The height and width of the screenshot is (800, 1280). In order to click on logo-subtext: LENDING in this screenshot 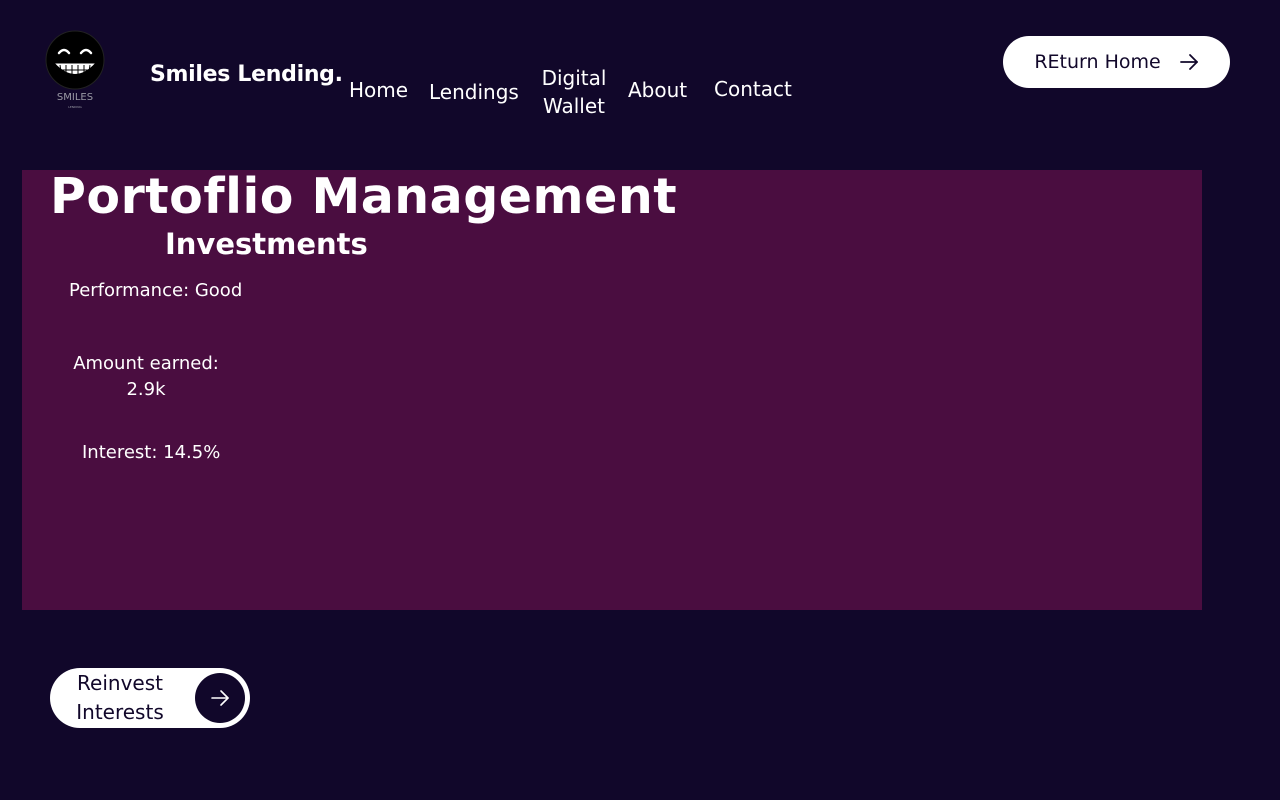, I will do `click(75, 107)`.